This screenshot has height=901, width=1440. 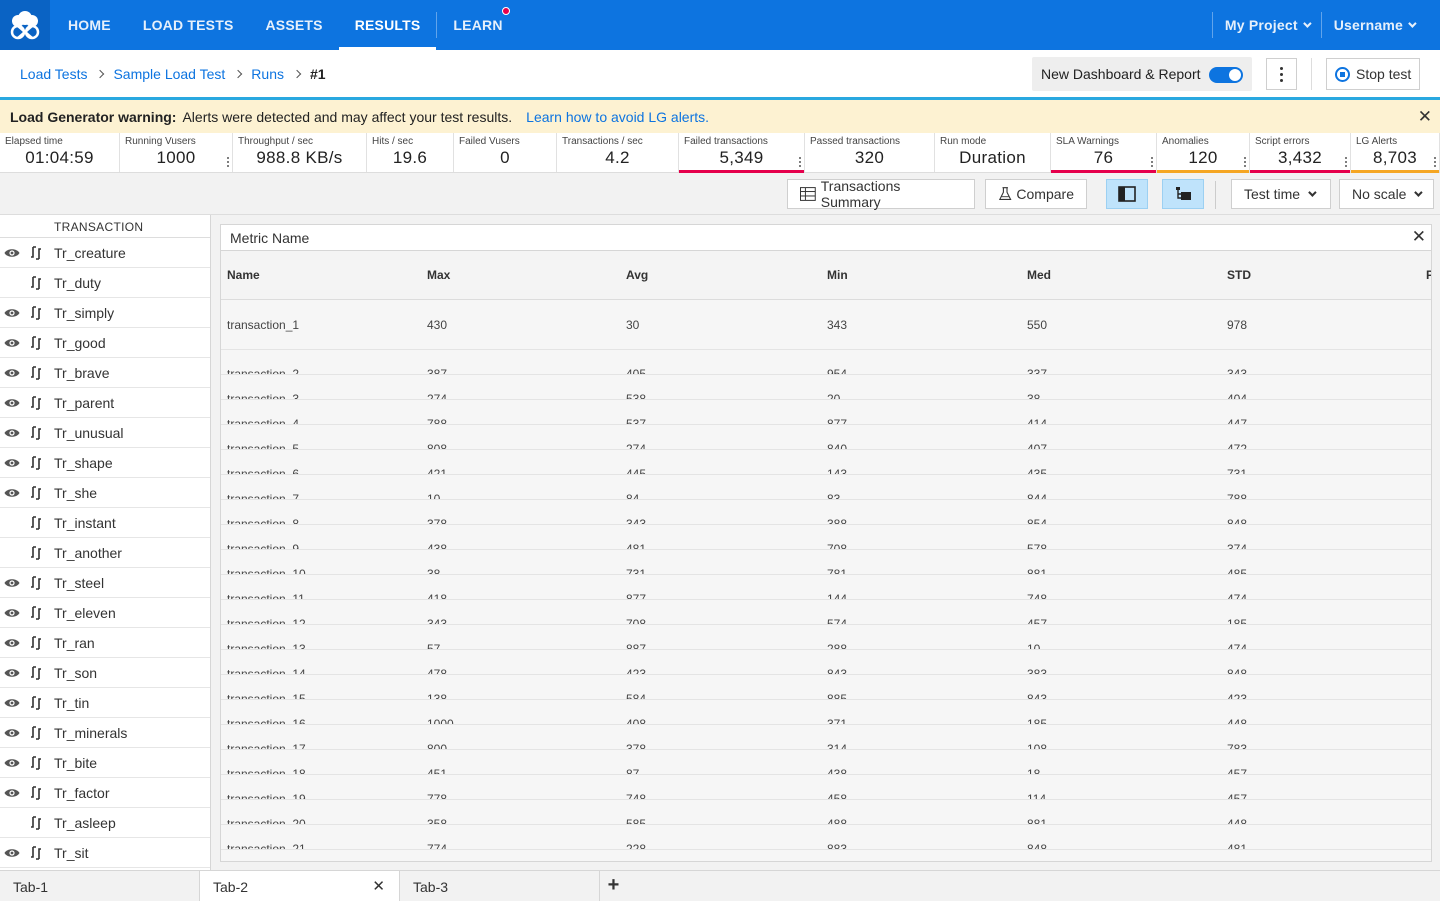 What do you see at coordinates (267, 74) in the screenshot?
I see `breadcrumb-runs: Runs` at bounding box center [267, 74].